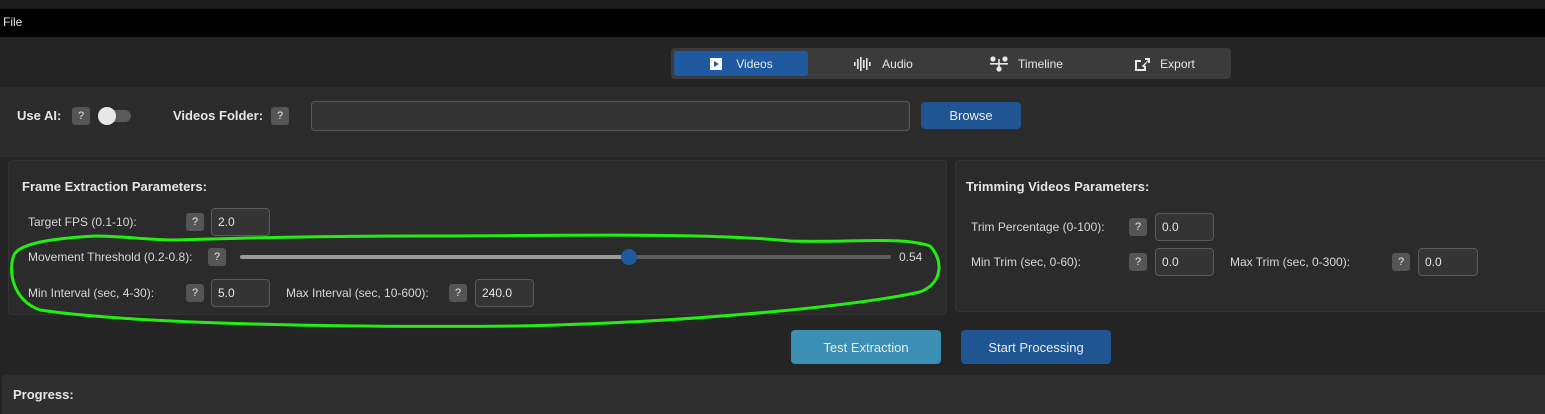 The image size is (1545, 414). Describe the element at coordinates (240, 222) in the screenshot. I see `target-fps-input: 2.0` at that location.